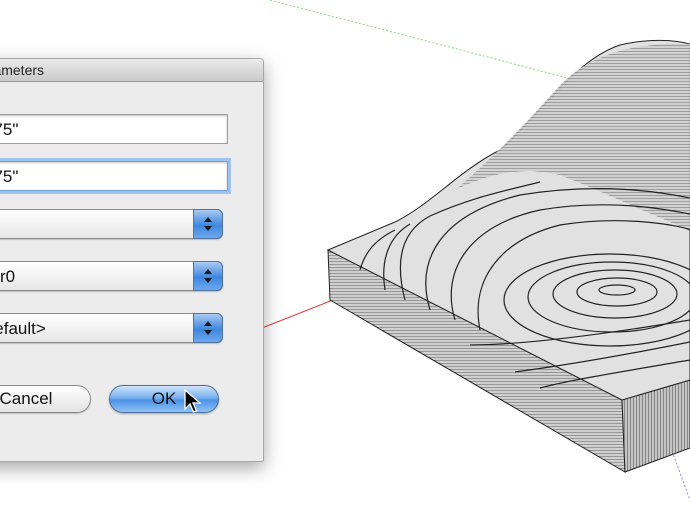 This screenshot has height=518, width=690. What do you see at coordinates (111, 328) in the screenshot?
I see `material-select: Default>` at bounding box center [111, 328].